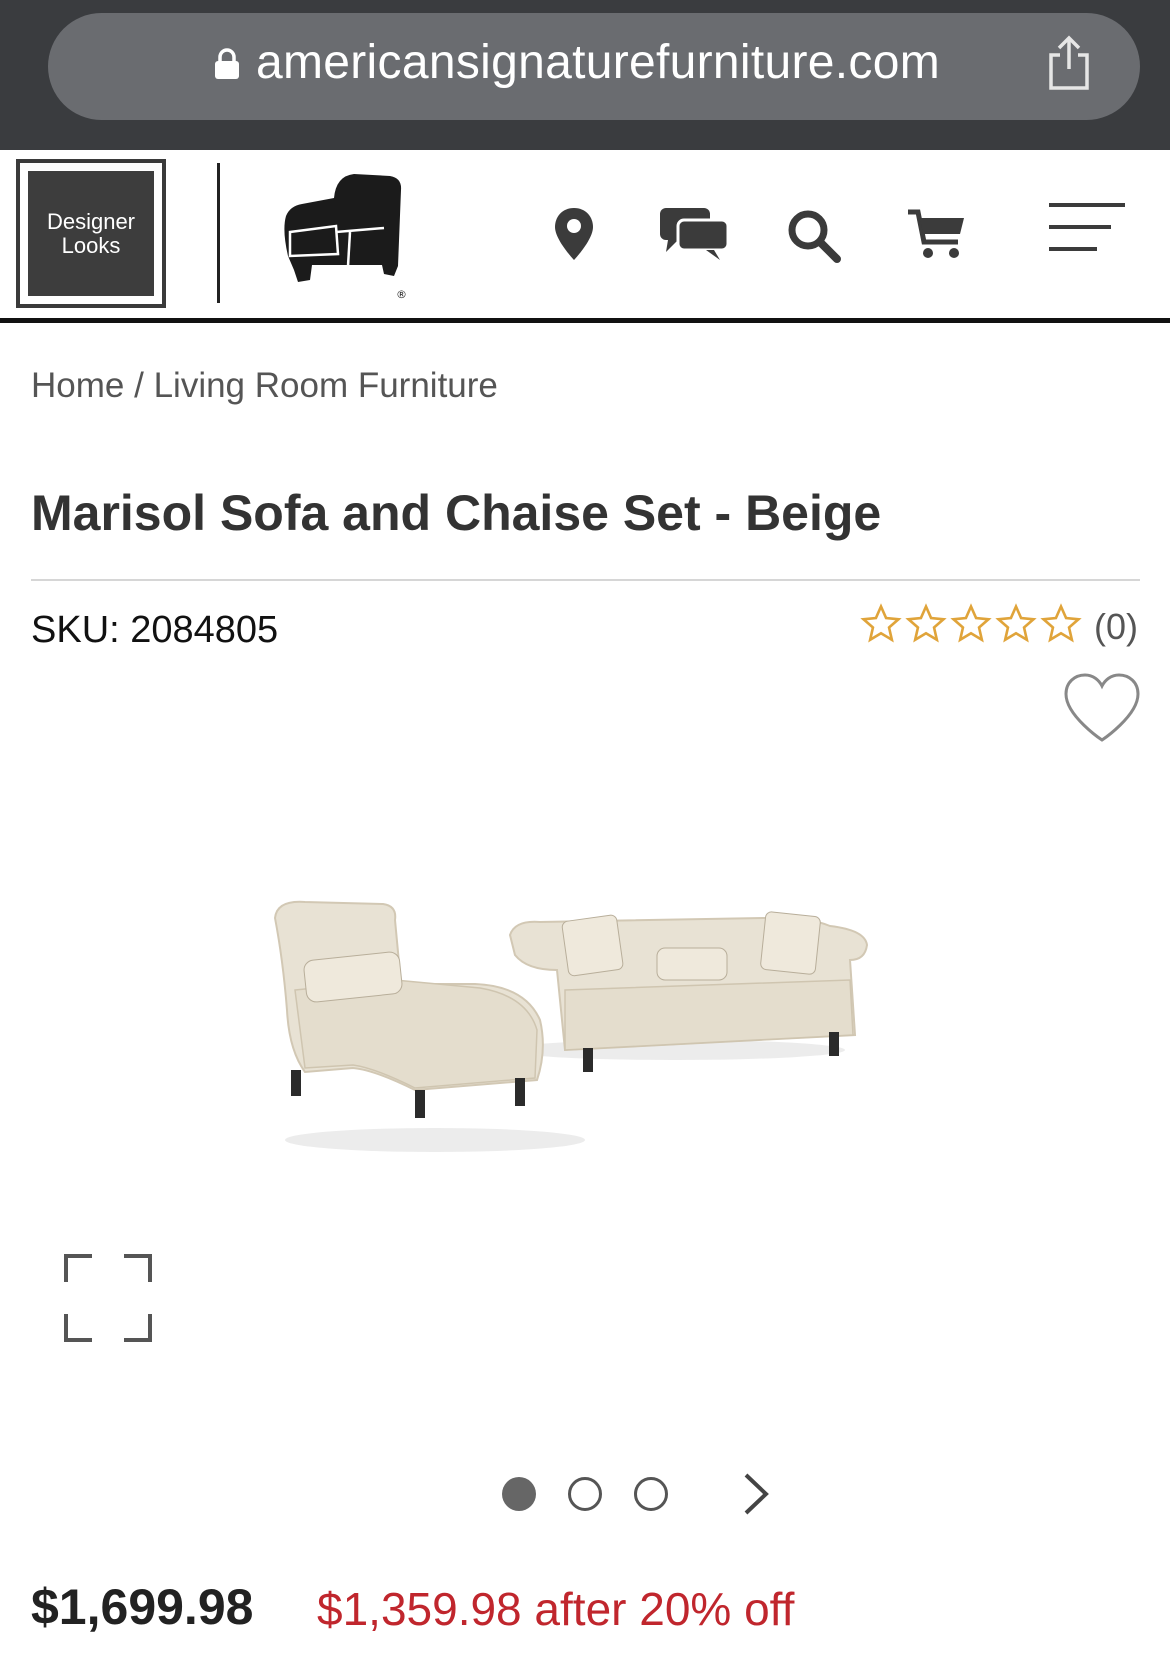 This screenshot has width=1170, height=1668. I want to click on regular-price: $1,699.98, so click(142, 1607).